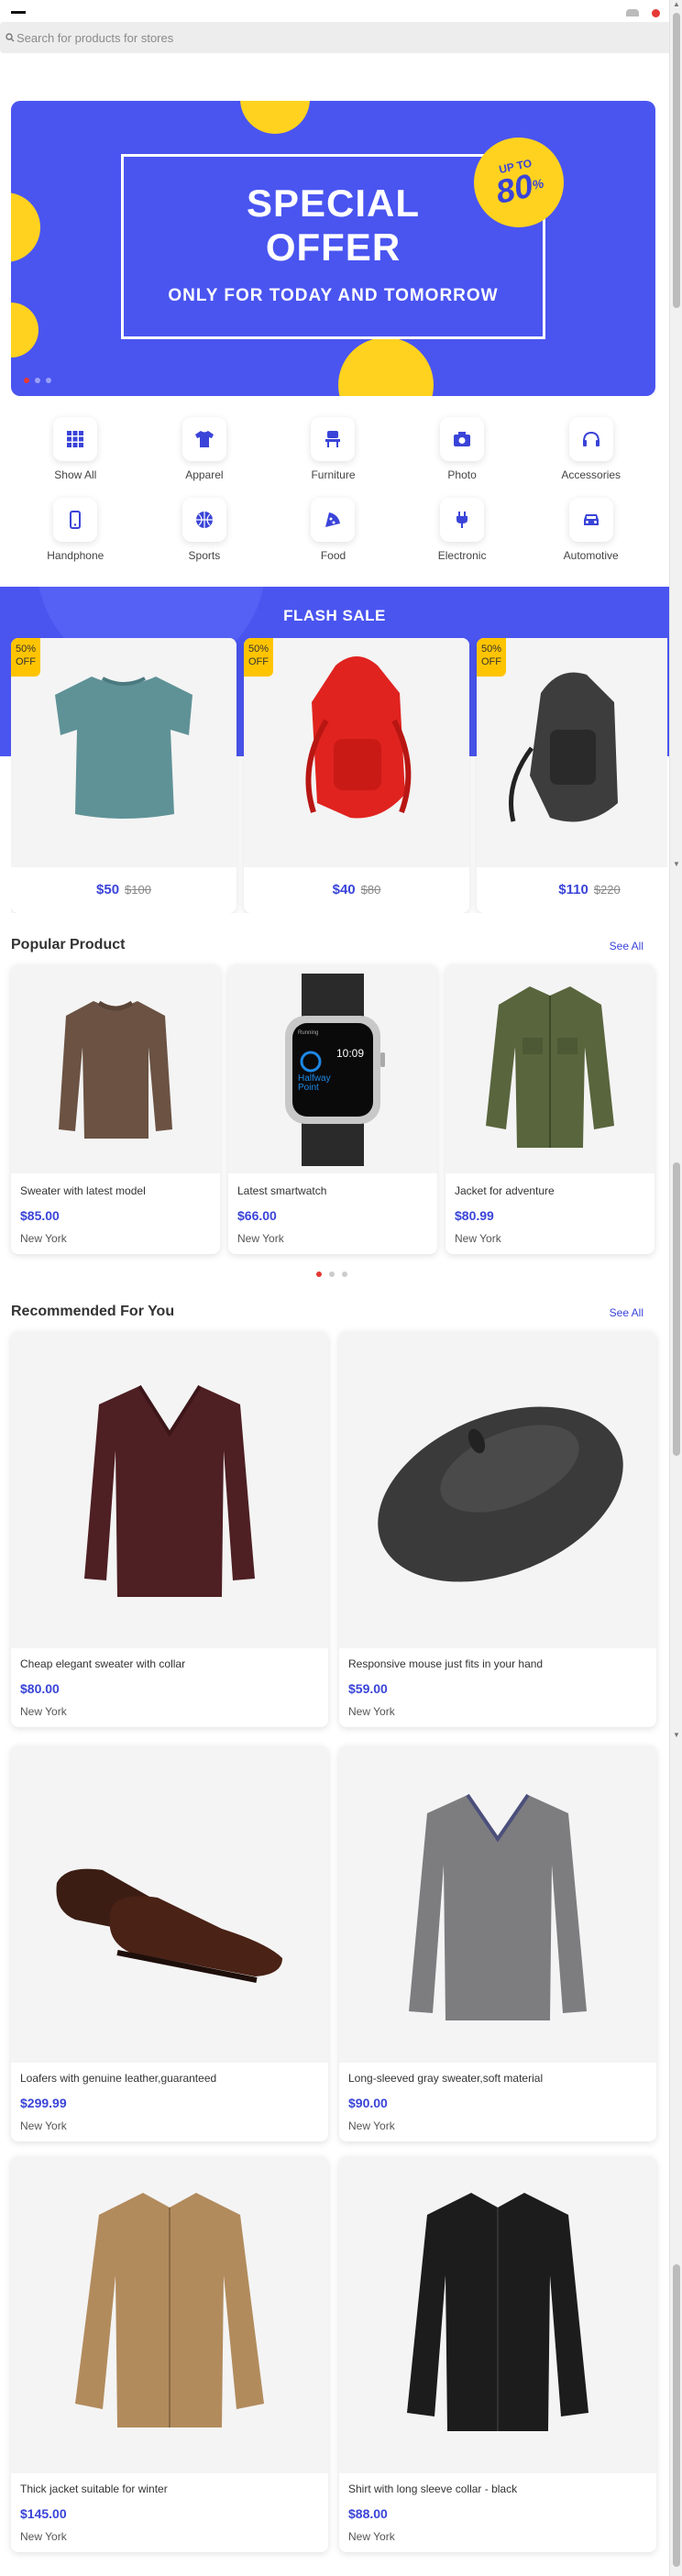  Describe the element at coordinates (590, 530) in the screenshot. I see `category-automotive: Automotive` at that location.